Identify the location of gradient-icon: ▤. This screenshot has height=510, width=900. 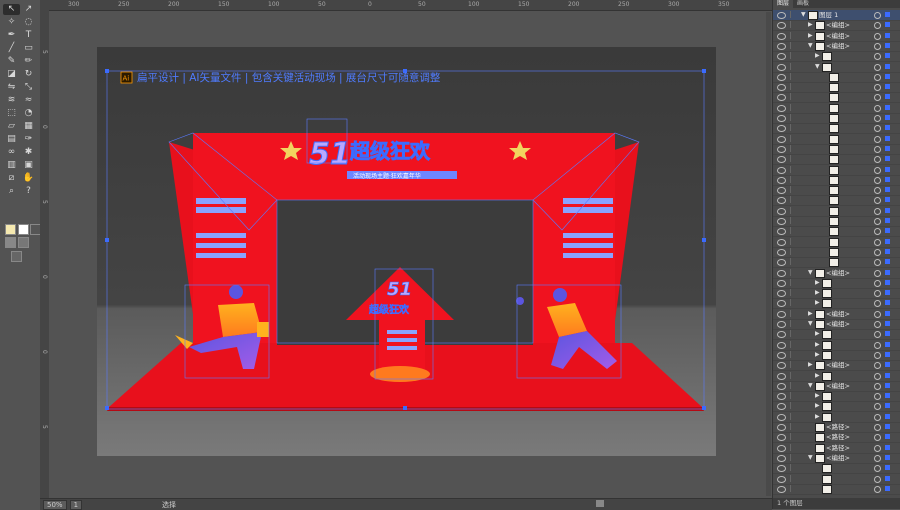
(11, 139).